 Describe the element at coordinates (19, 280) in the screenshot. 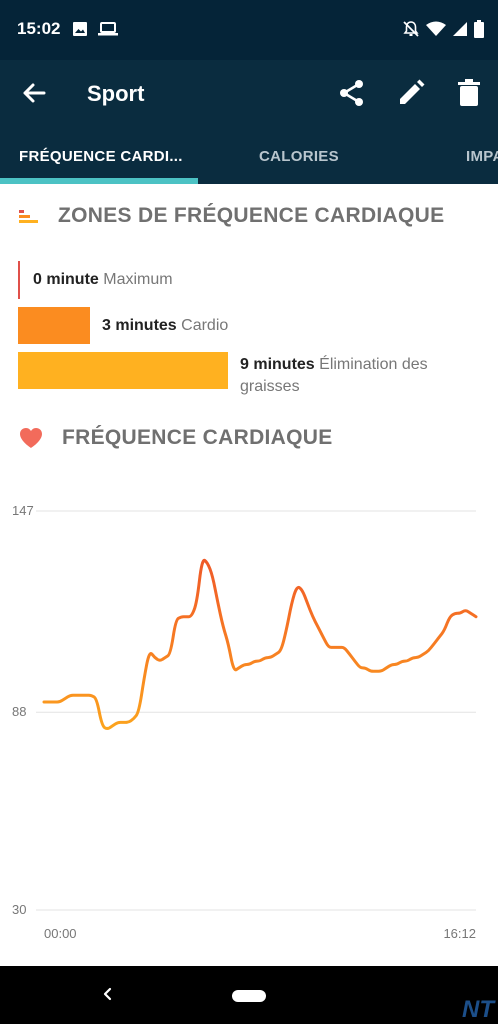

I see `zone-bar-maximum` at that location.